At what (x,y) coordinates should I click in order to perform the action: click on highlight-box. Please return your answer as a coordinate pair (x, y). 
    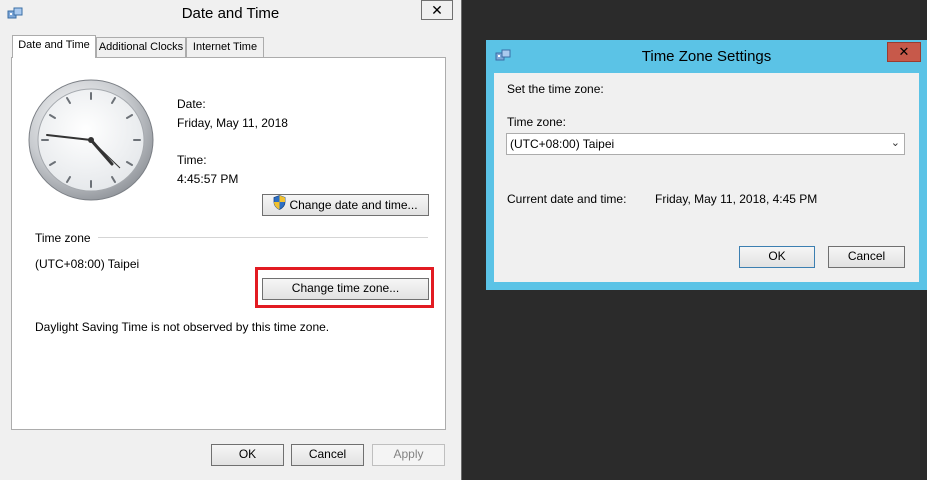
    Looking at the image, I should click on (344, 287).